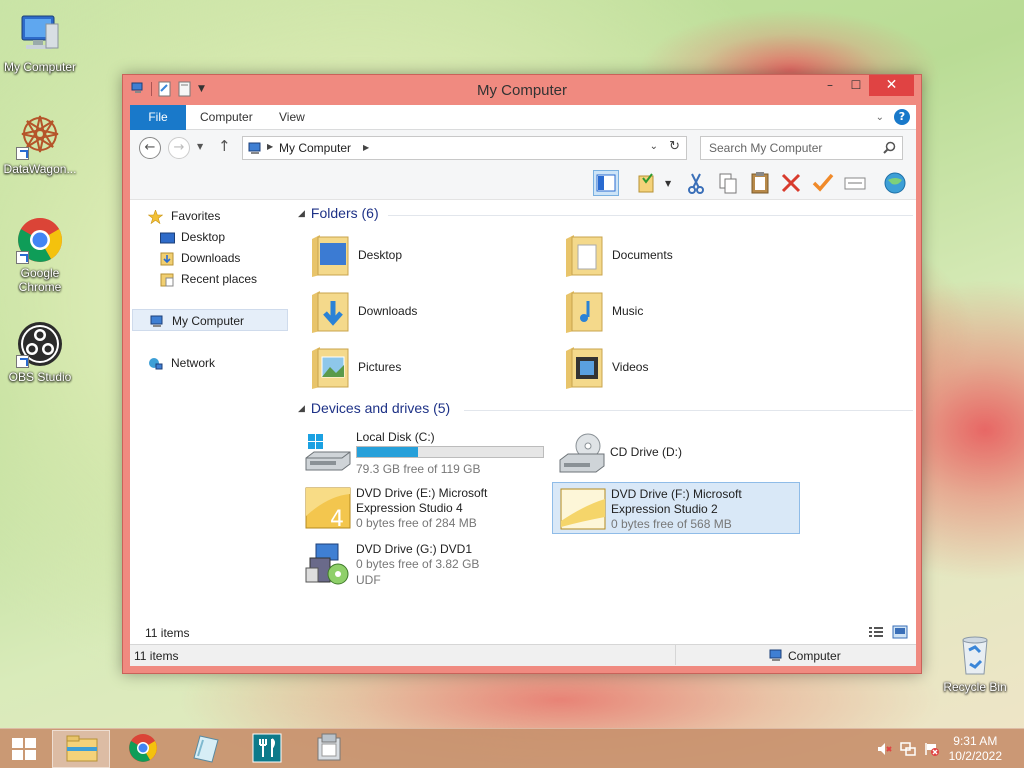  I want to click on folder-videos: Videos, so click(677, 368).